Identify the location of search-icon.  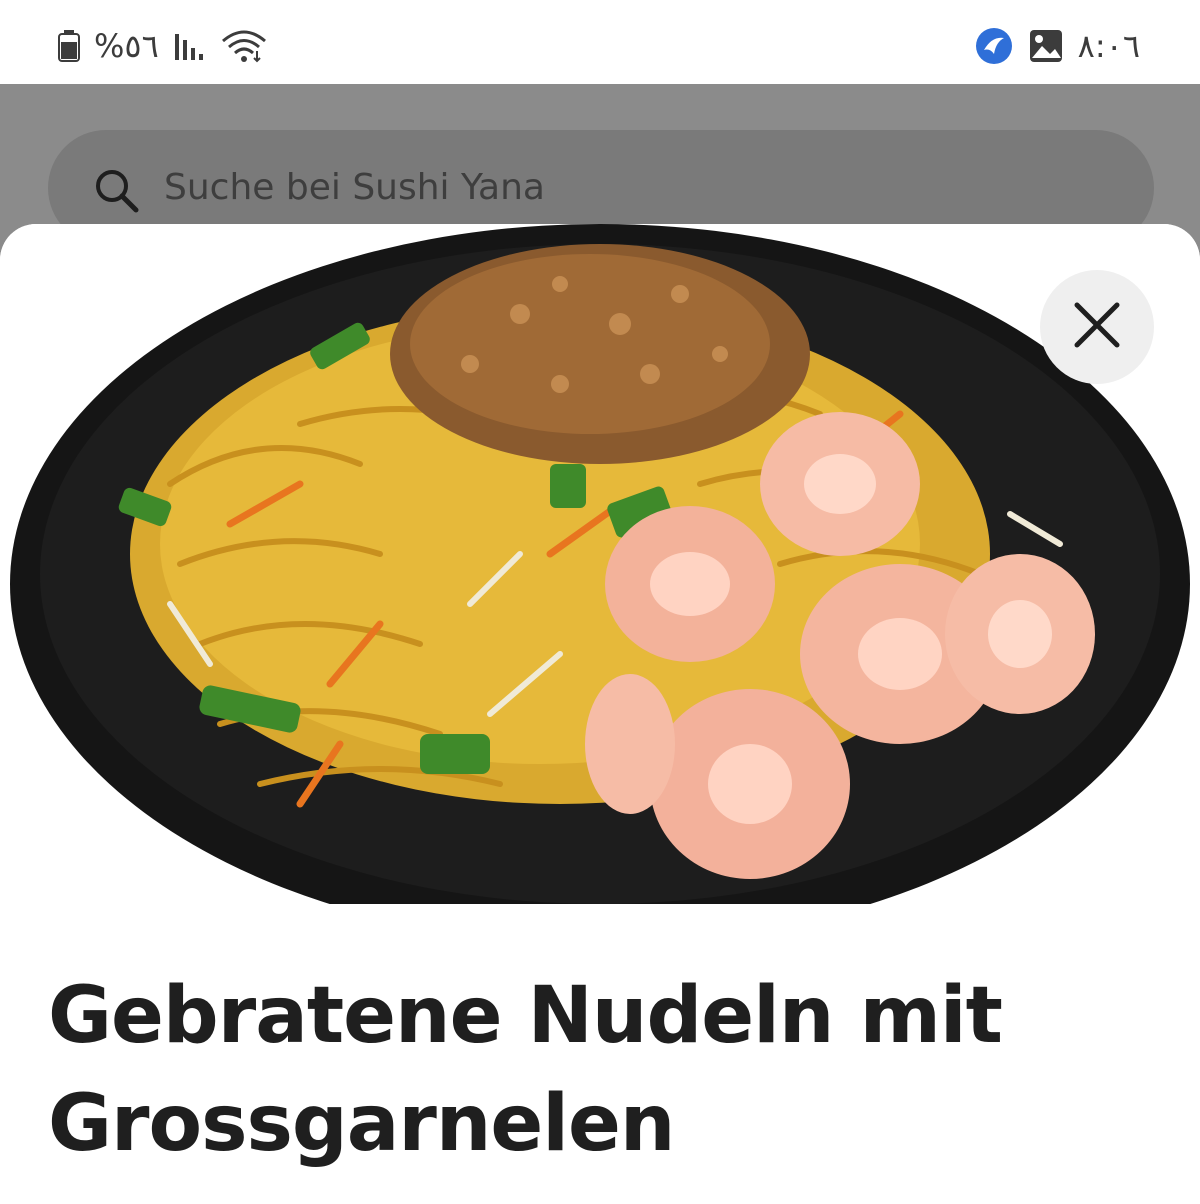
(116, 190).